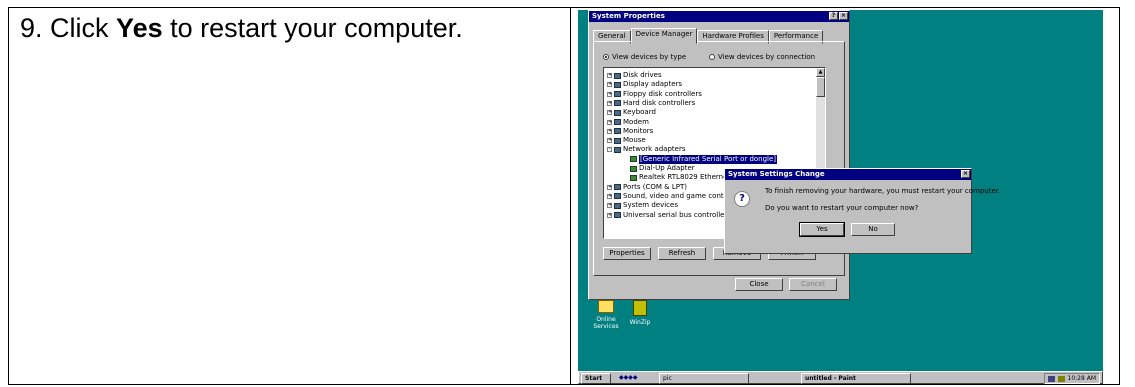  What do you see at coordinates (712, 57) in the screenshot?
I see `radio-unselected-icon` at bounding box center [712, 57].